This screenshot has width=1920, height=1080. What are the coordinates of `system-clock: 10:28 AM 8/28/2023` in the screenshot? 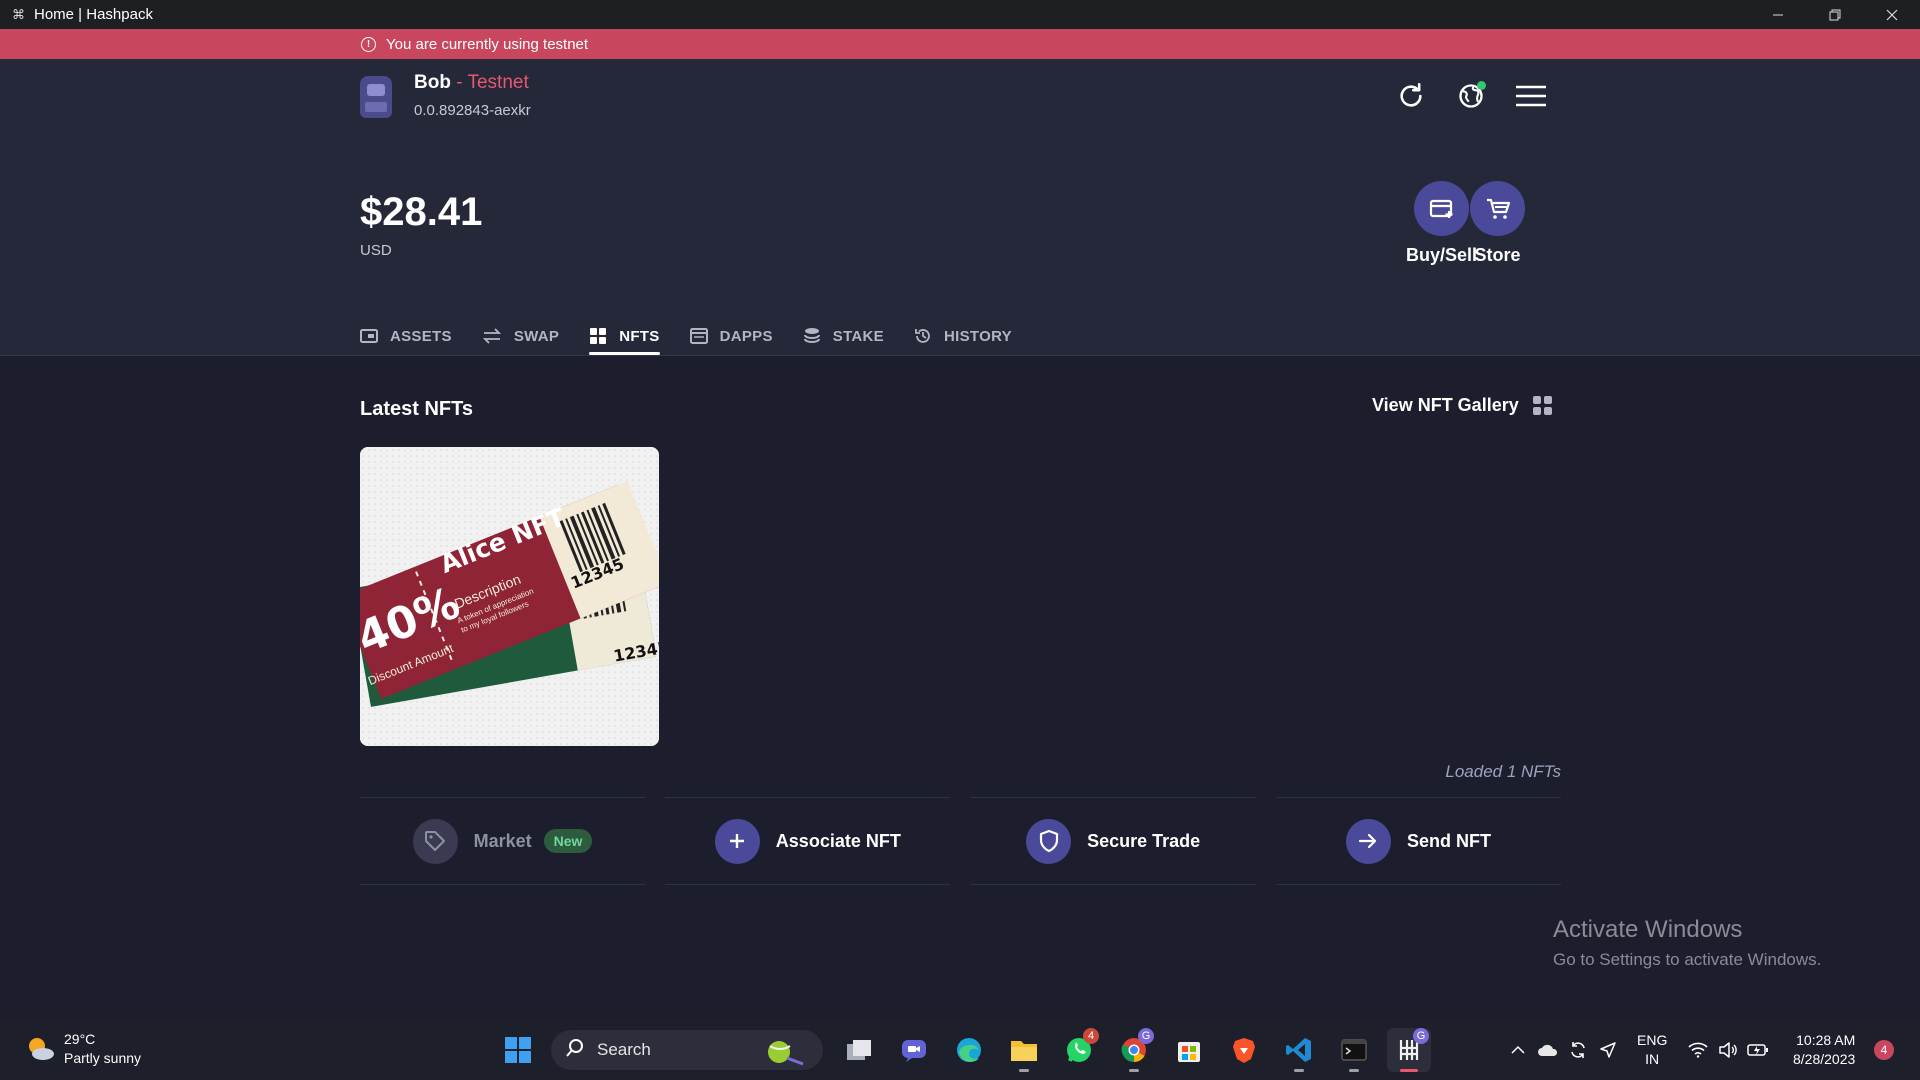 It's located at (1824, 1050).